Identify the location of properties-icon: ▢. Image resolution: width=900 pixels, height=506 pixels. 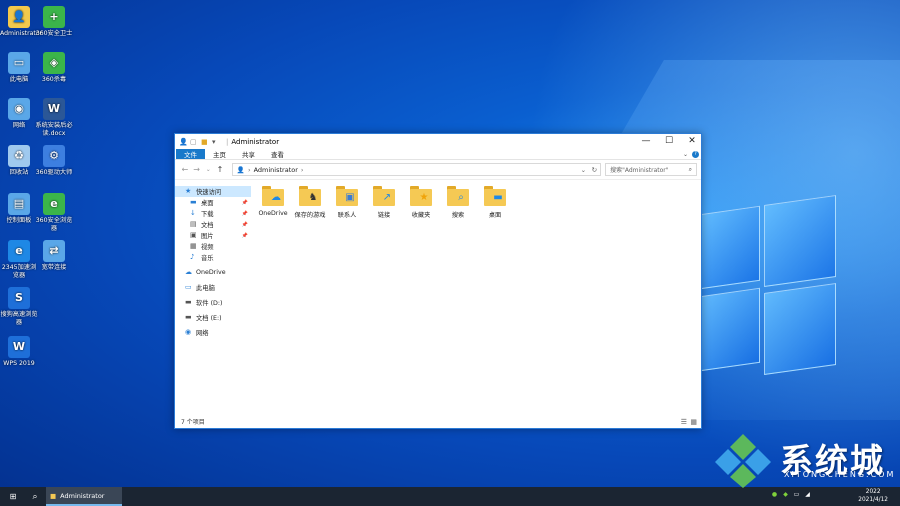
(194, 142).